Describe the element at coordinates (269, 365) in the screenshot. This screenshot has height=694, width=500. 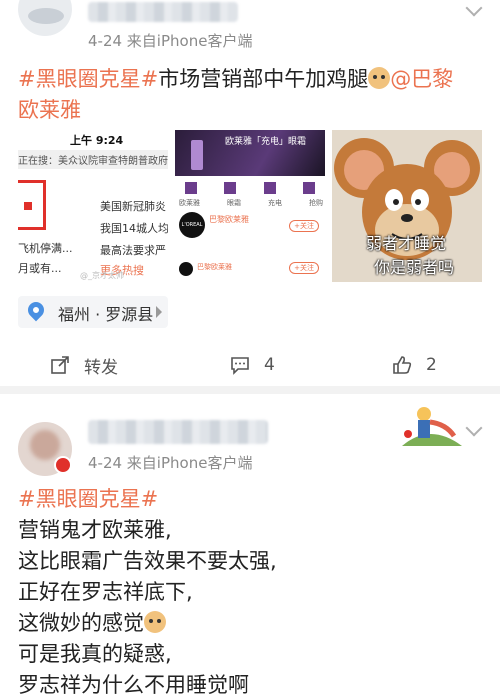
I see `comment-count: 4` at that location.